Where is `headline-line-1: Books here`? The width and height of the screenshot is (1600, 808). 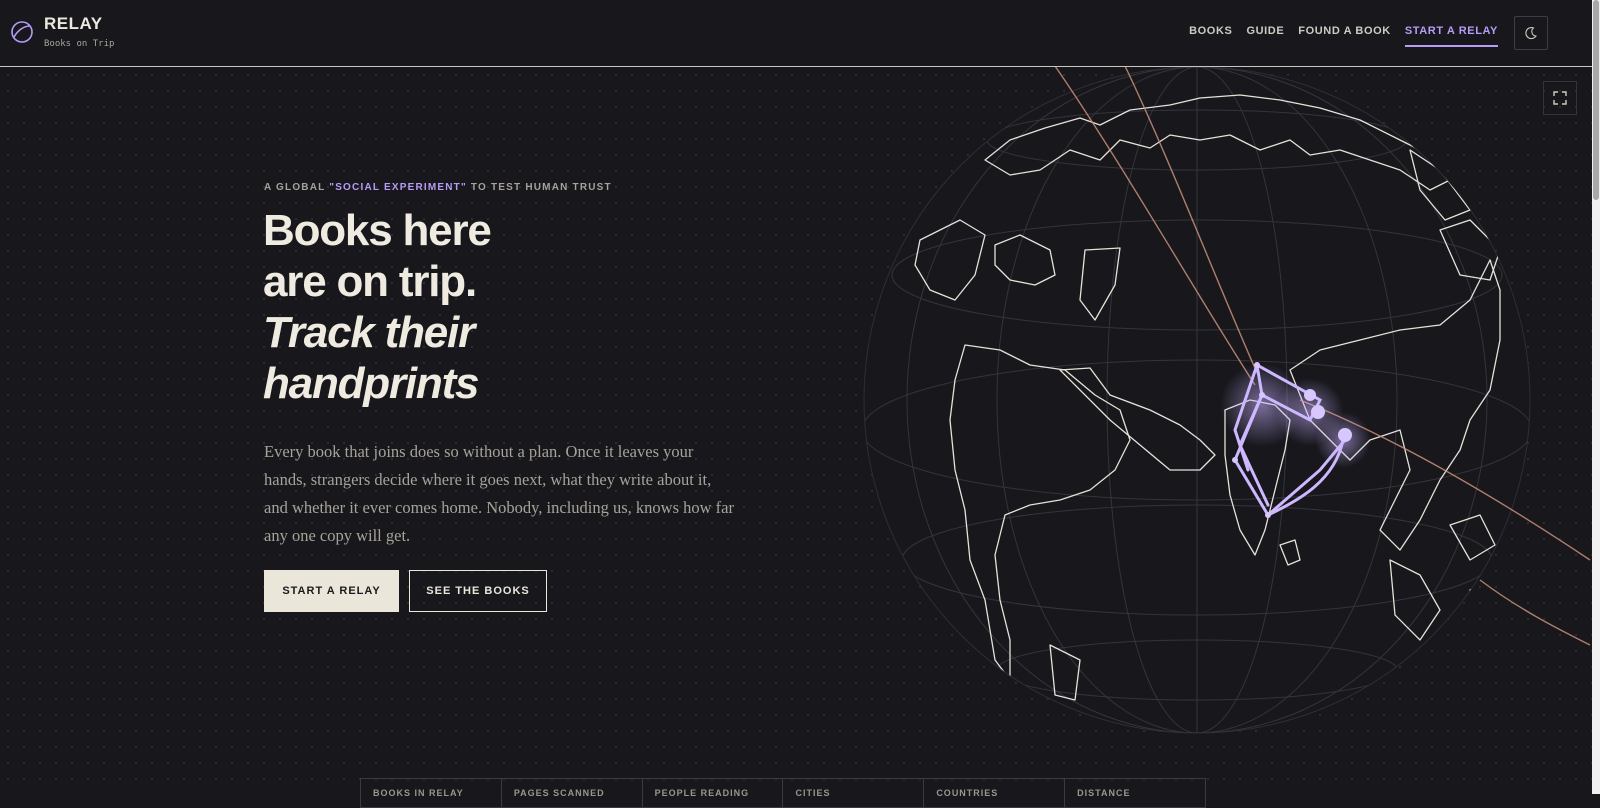 headline-line-1: Books here is located at coordinates (377, 230).